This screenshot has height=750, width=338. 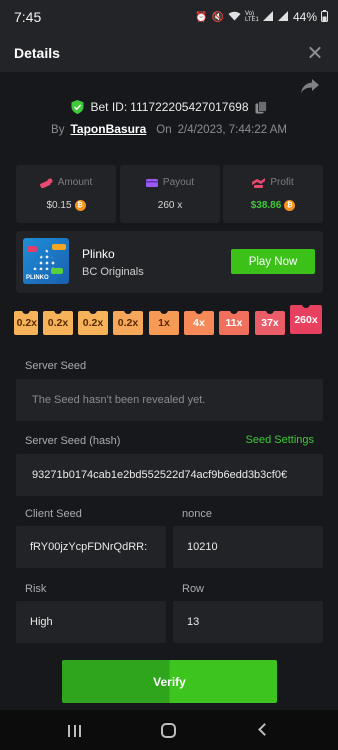 What do you see at coordinates (197, 514) in the screenshot?
I see `nonce-label: nonce` at bounding box center [197, 514].